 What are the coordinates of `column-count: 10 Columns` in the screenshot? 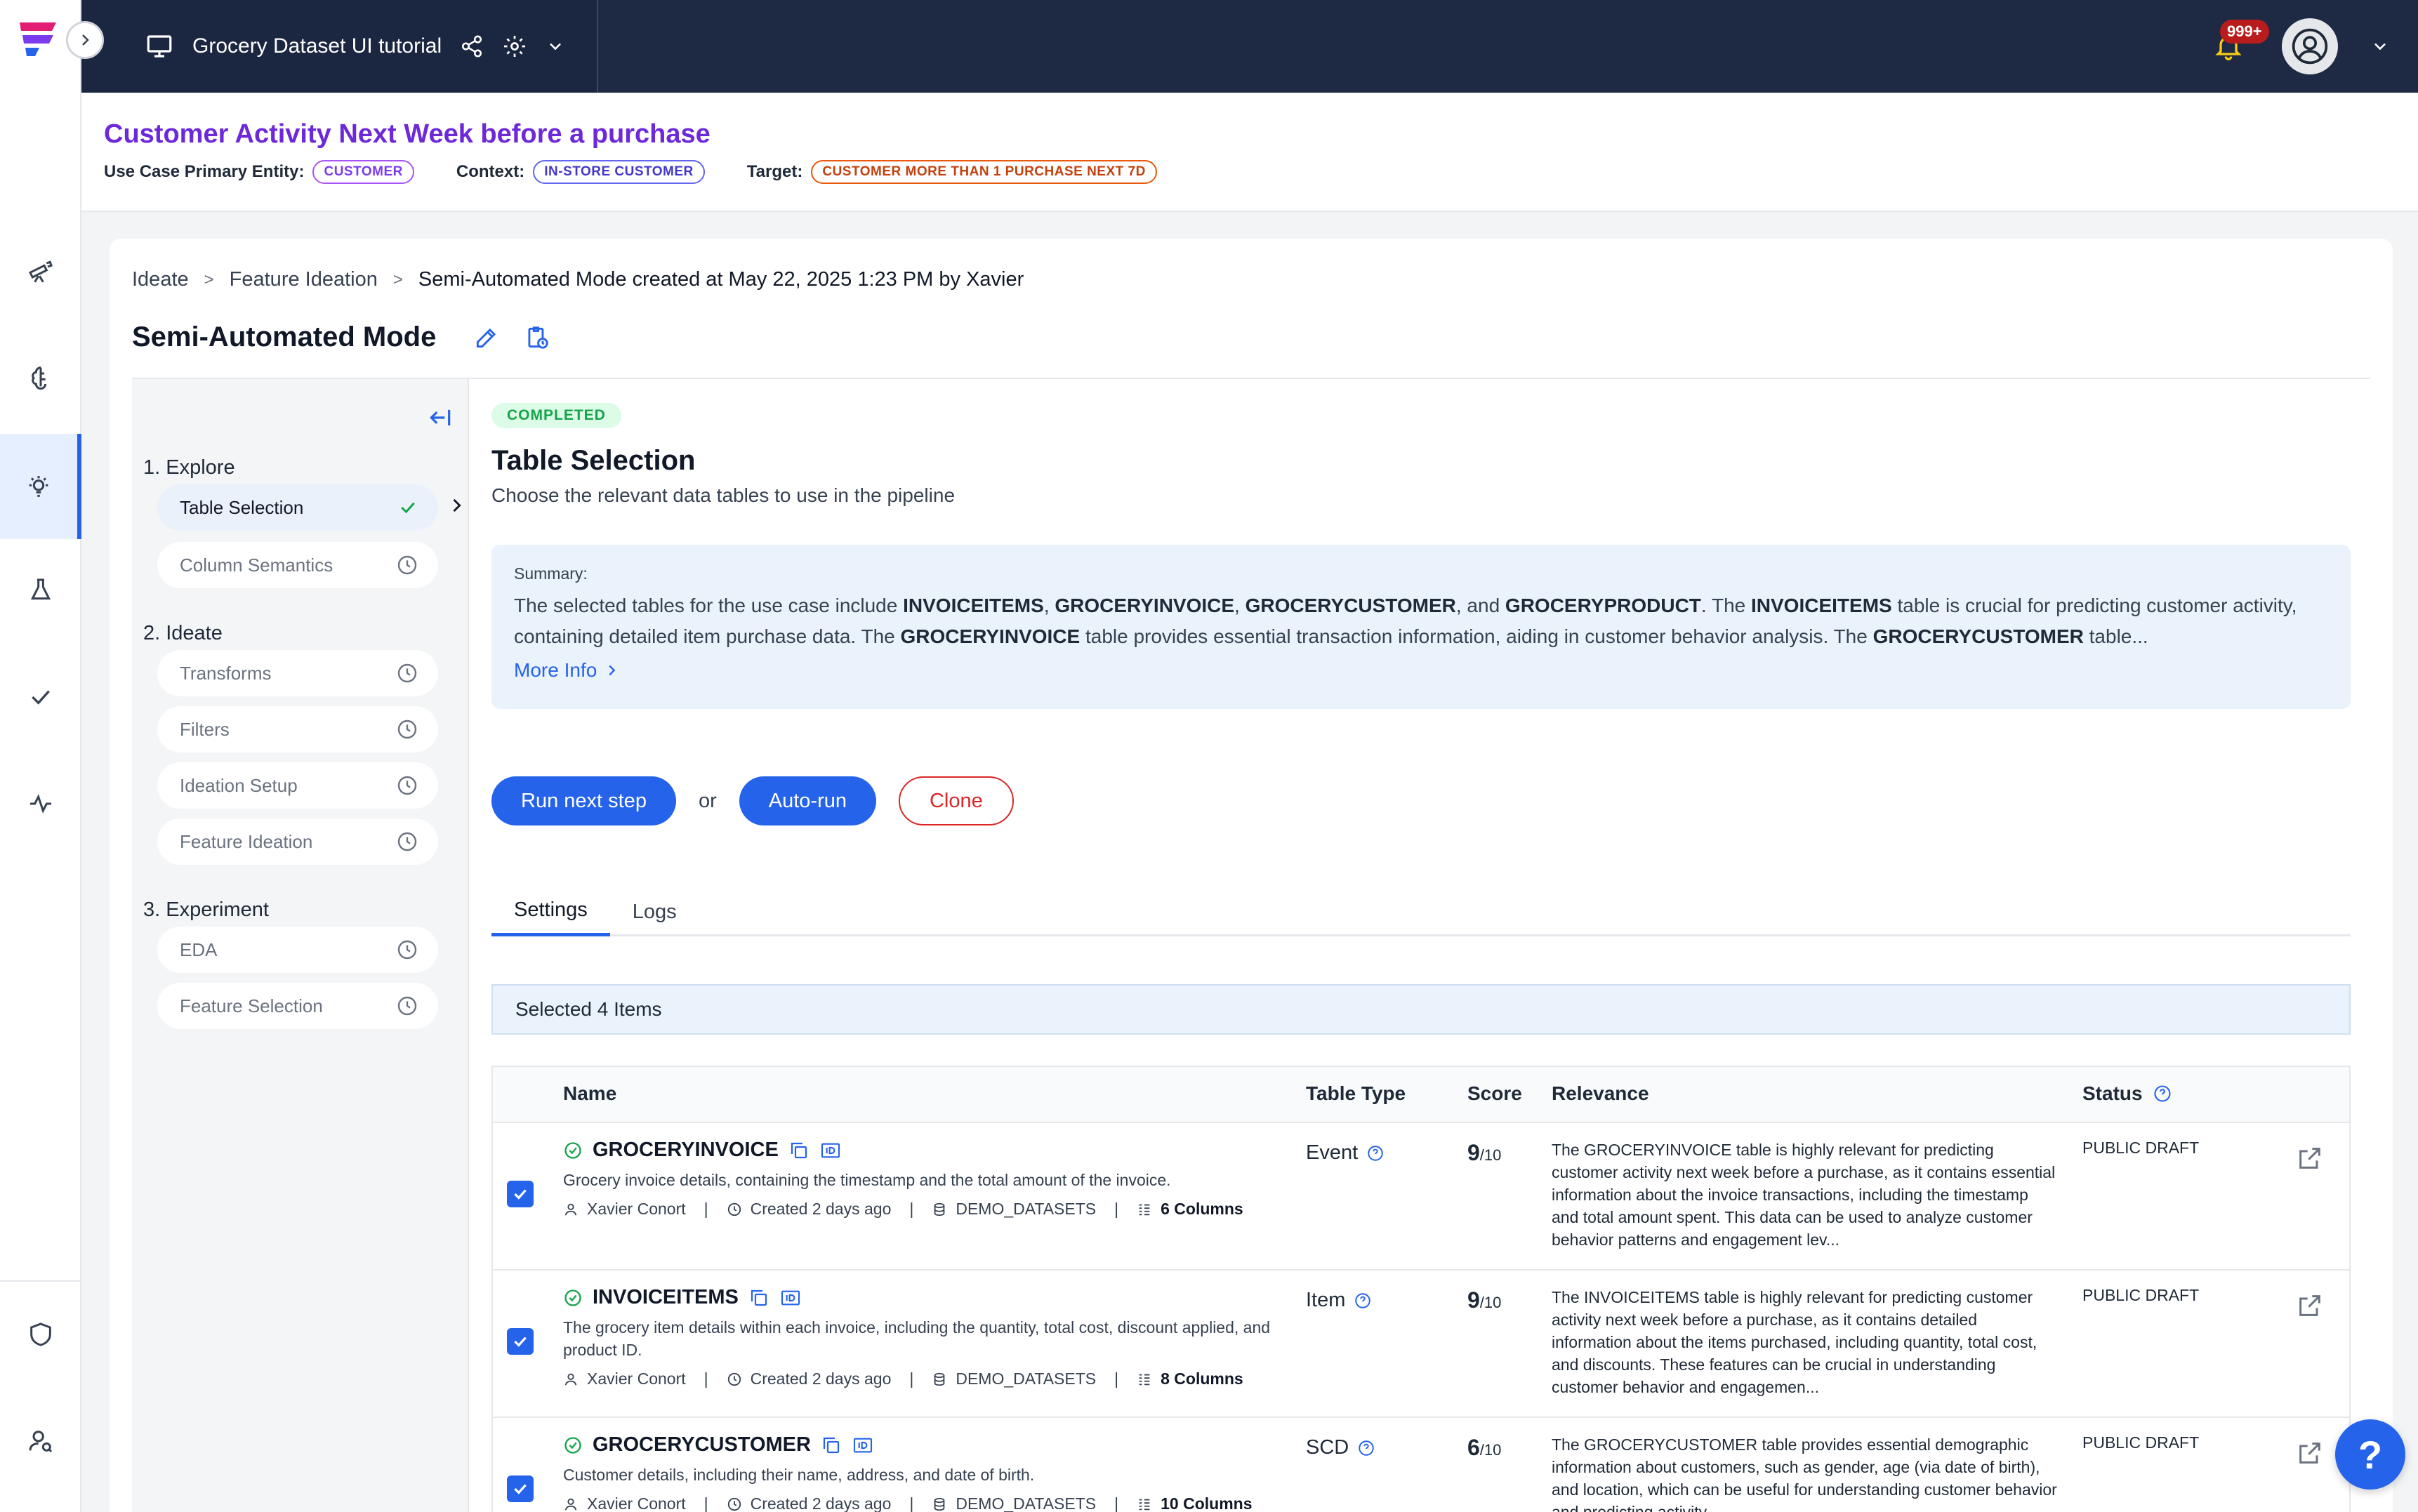 It's located at (1206, 1503).